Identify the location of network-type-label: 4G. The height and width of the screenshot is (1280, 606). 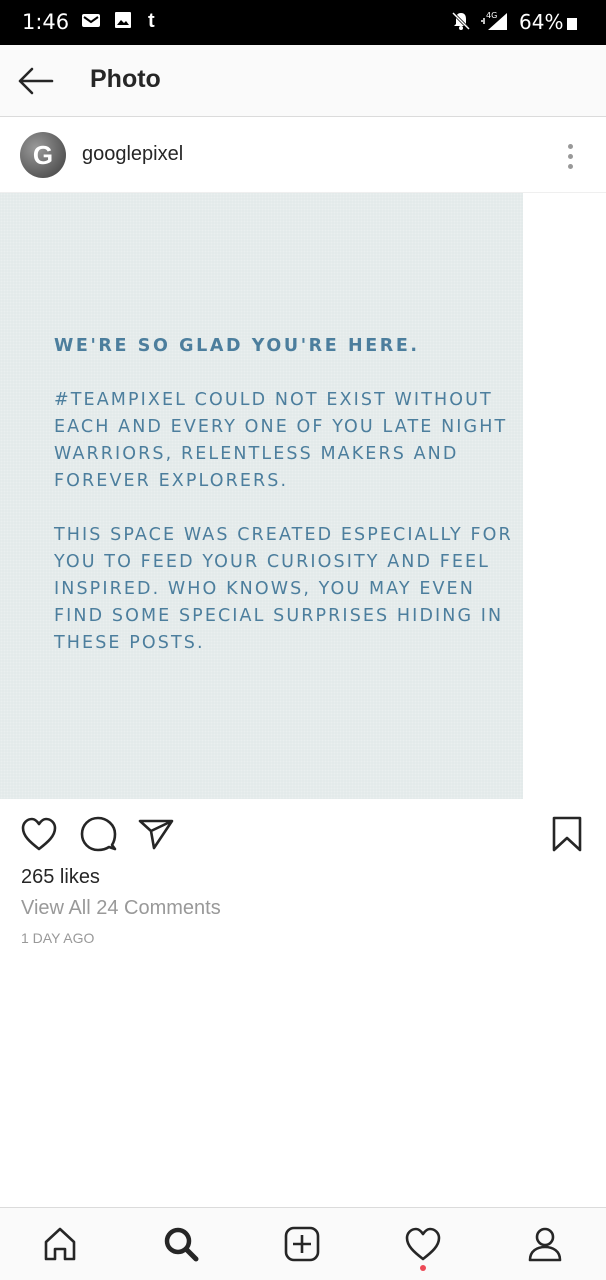
(491, 15).